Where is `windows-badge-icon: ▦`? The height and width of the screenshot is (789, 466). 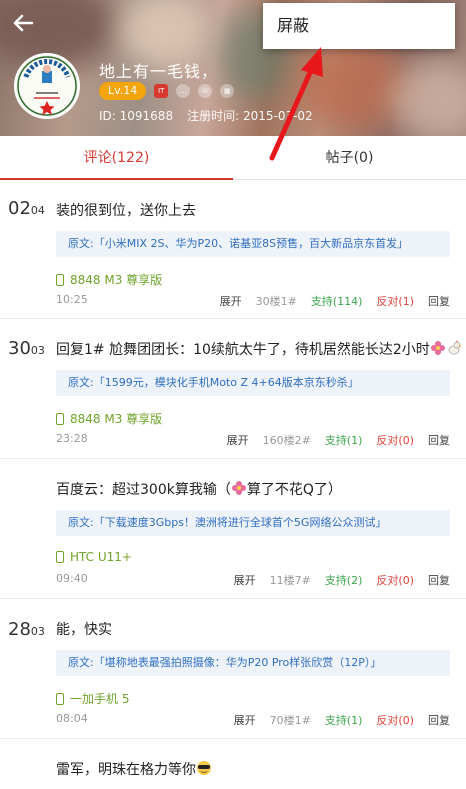
windows-badge-icon: ▦ is located at coordinates (227, 91).